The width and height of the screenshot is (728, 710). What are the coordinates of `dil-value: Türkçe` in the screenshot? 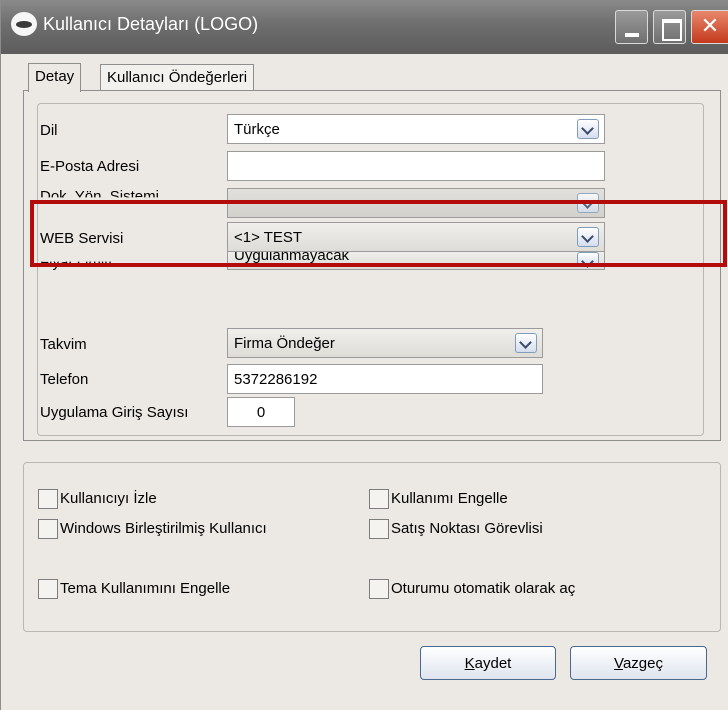 It's located at (257, 129).